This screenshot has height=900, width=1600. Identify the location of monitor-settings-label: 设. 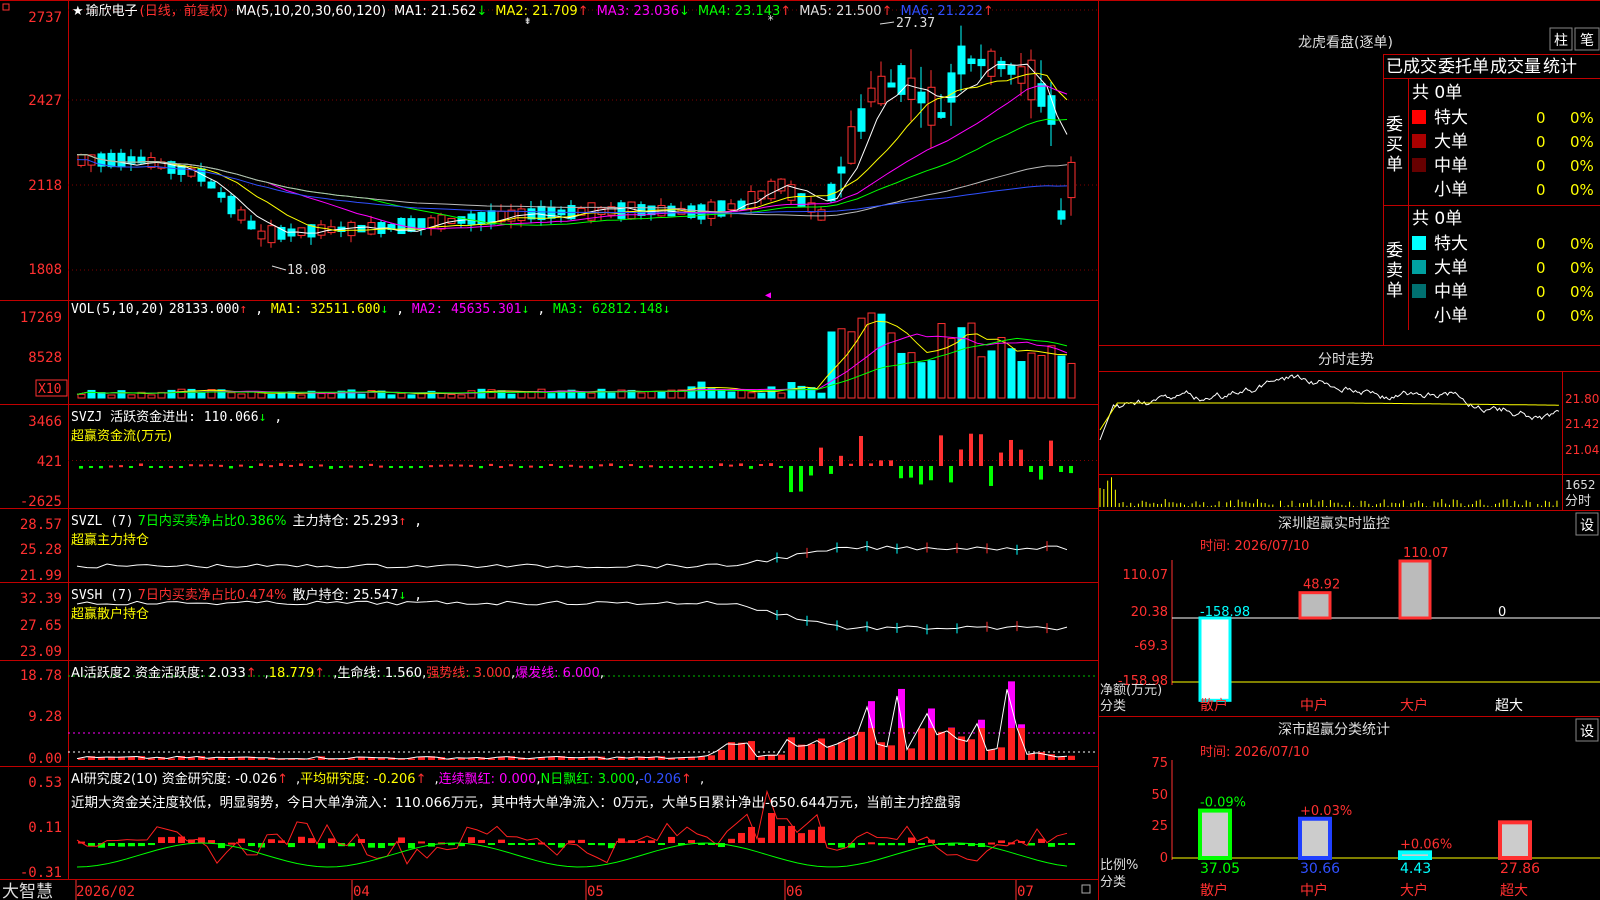
(1587, 526).